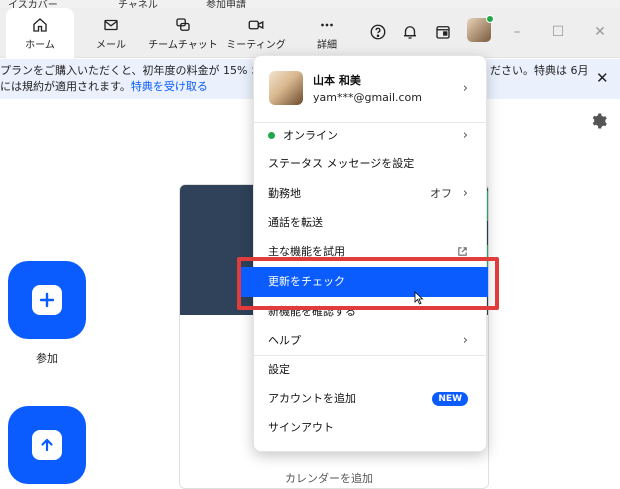 The height and width of the screenshot is (489, 620). I want to click on video-icon, so click(256, 24).